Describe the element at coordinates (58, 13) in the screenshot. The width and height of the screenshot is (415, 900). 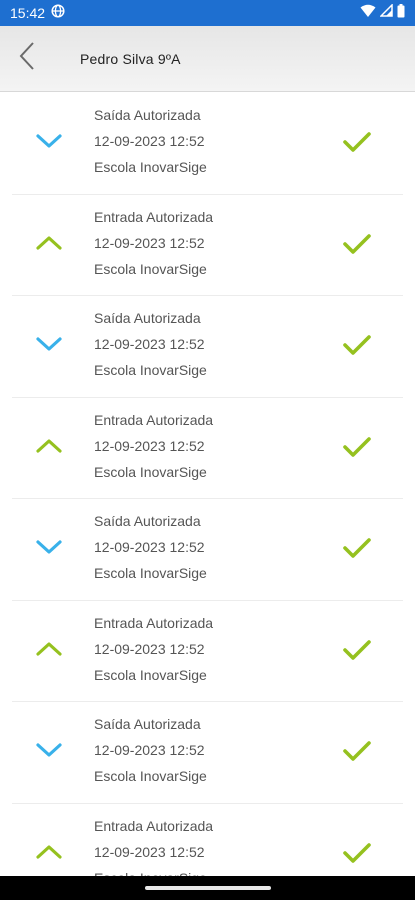
I see `globe-icon` at that location.